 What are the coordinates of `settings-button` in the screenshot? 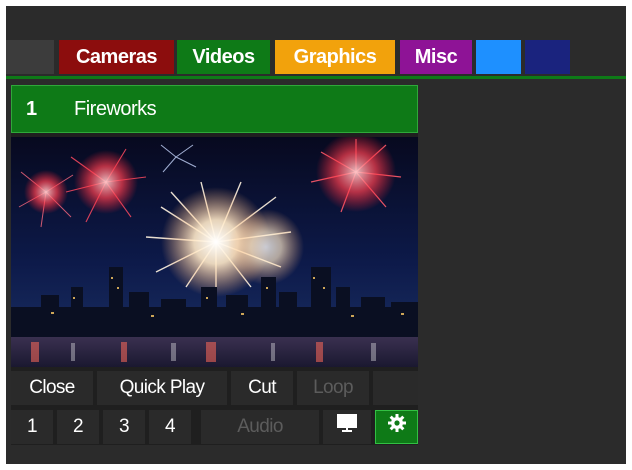 It's located at (396, 427).